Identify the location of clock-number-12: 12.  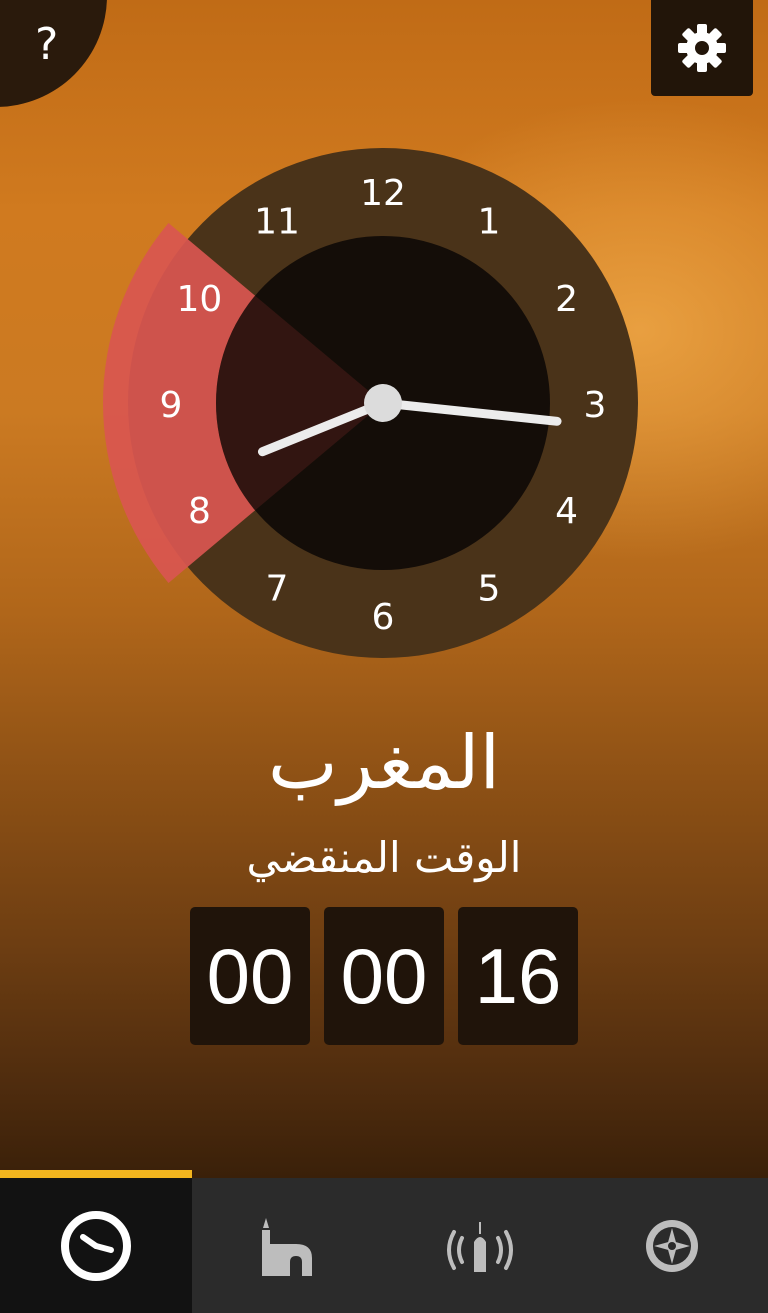
(383, 193).